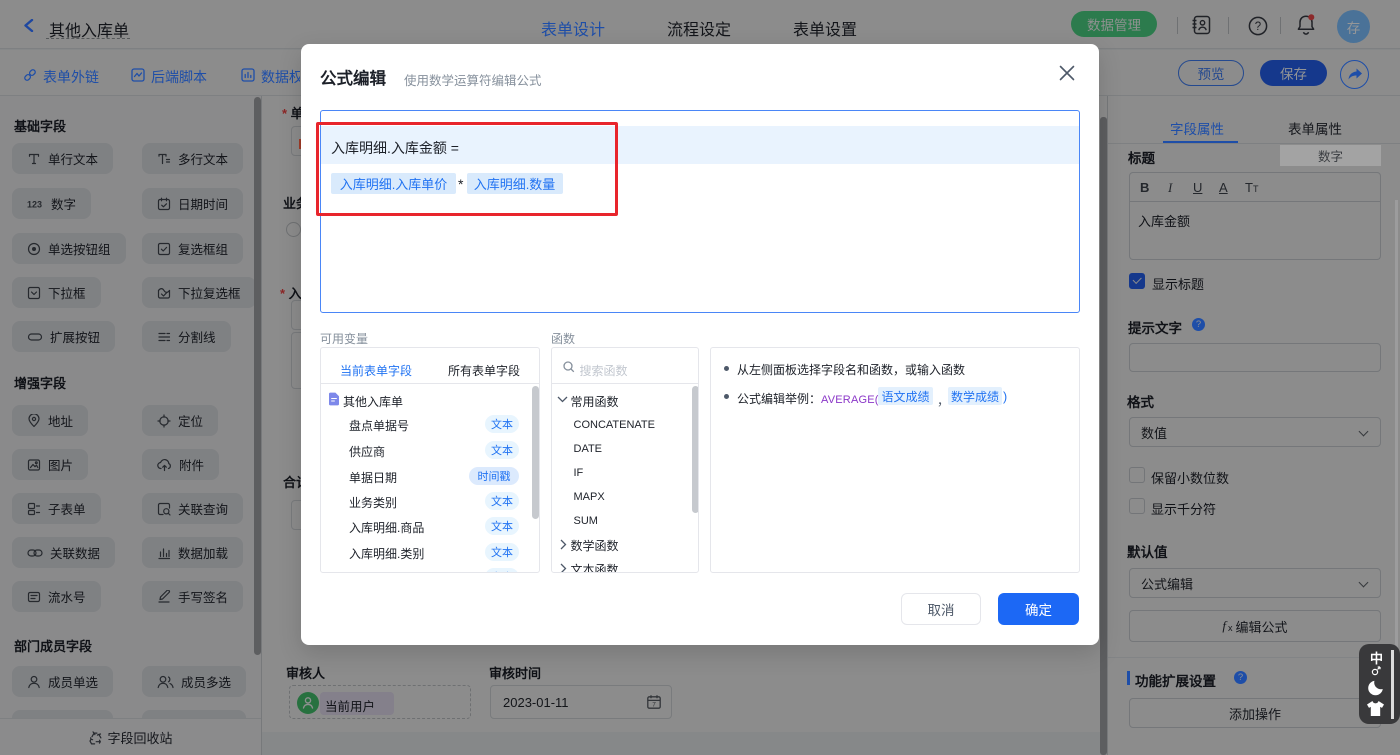 This screenshot has width=1400, height=755. I want to click on svg-text: 123, so click(34, 204).